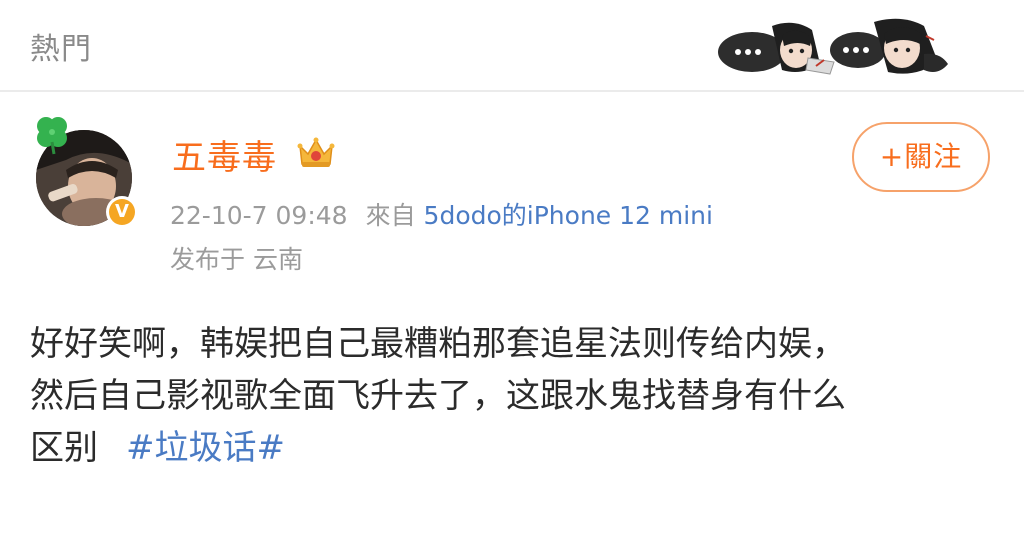  Describe the element at coordinates (64, 448) in the screenshot. I see `post-text-line: 区别` at that location.